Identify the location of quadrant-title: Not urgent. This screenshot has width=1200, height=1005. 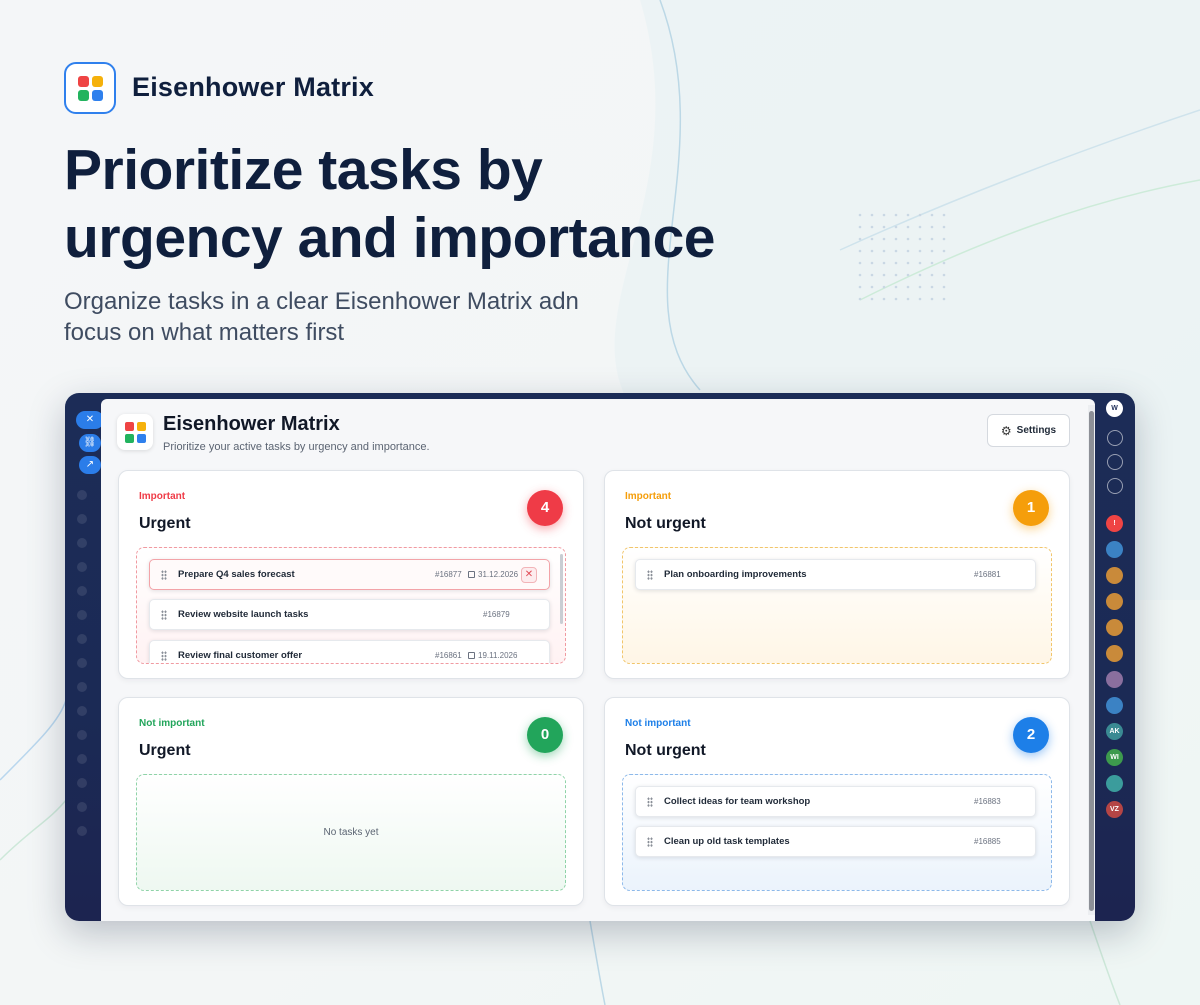
(665, 750).